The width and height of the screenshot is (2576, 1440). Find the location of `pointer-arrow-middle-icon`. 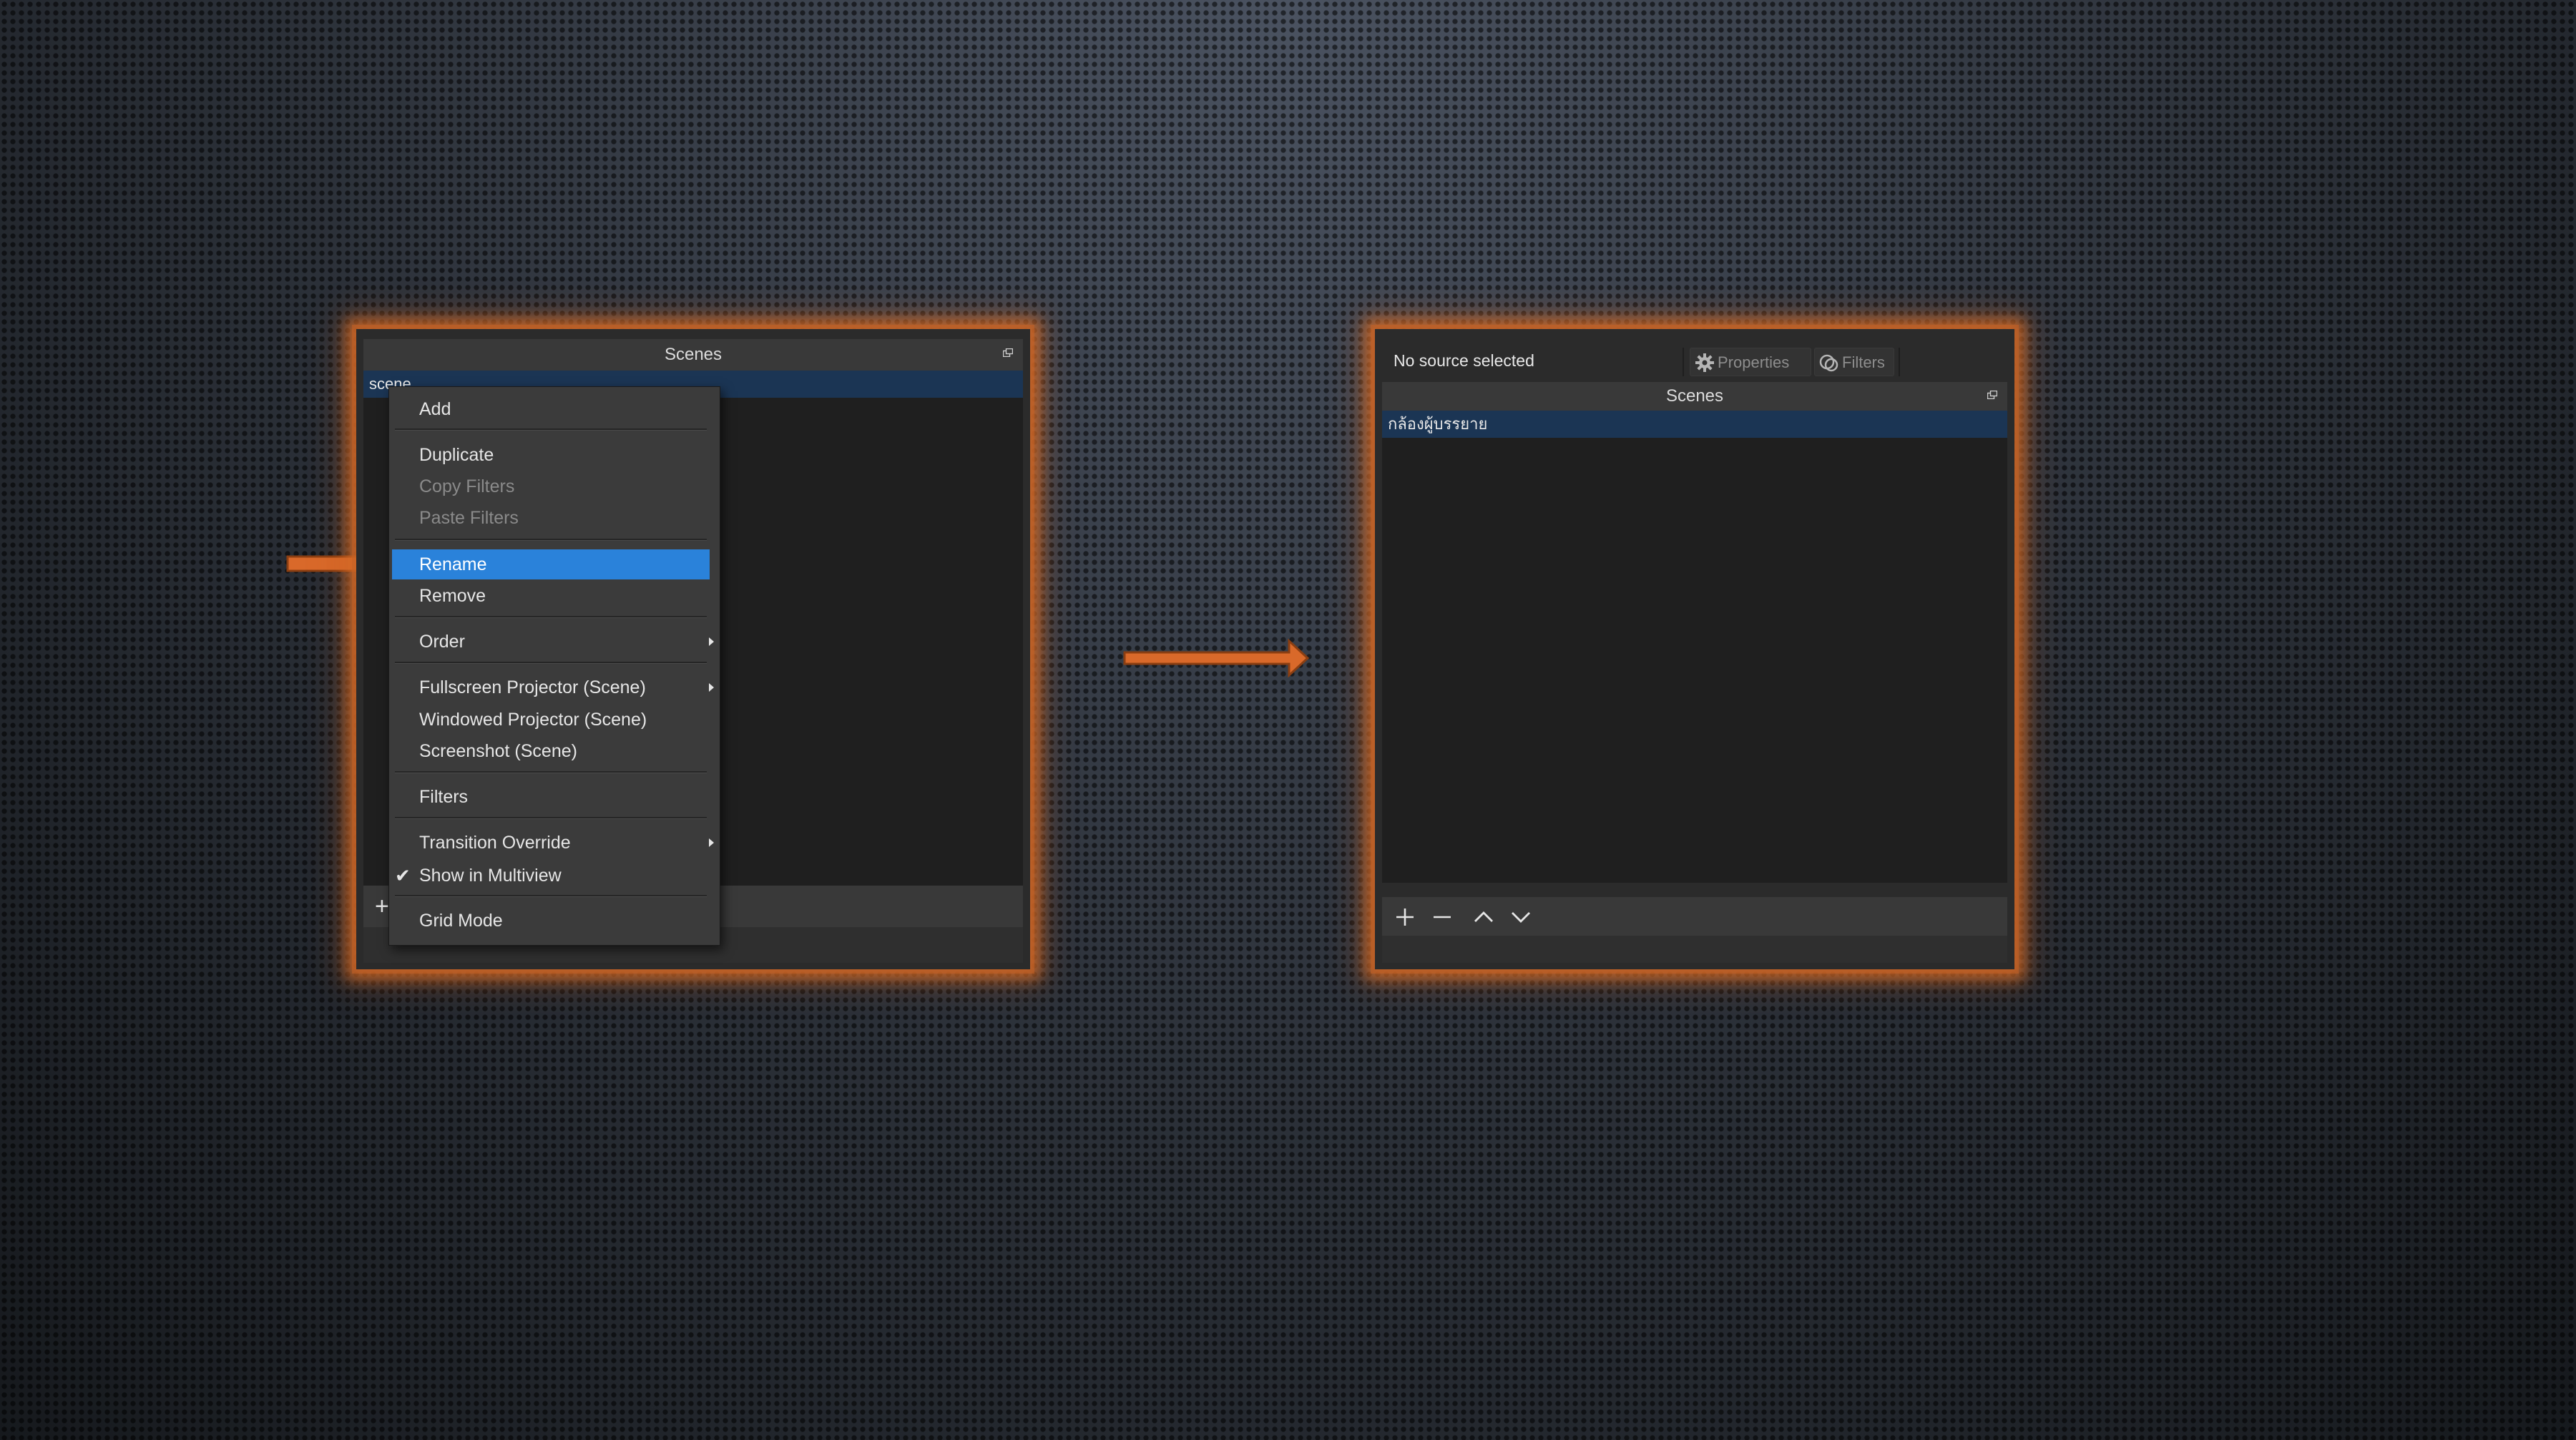

pointer-arrow-middle-icon is located at coordinates (1216, 658).